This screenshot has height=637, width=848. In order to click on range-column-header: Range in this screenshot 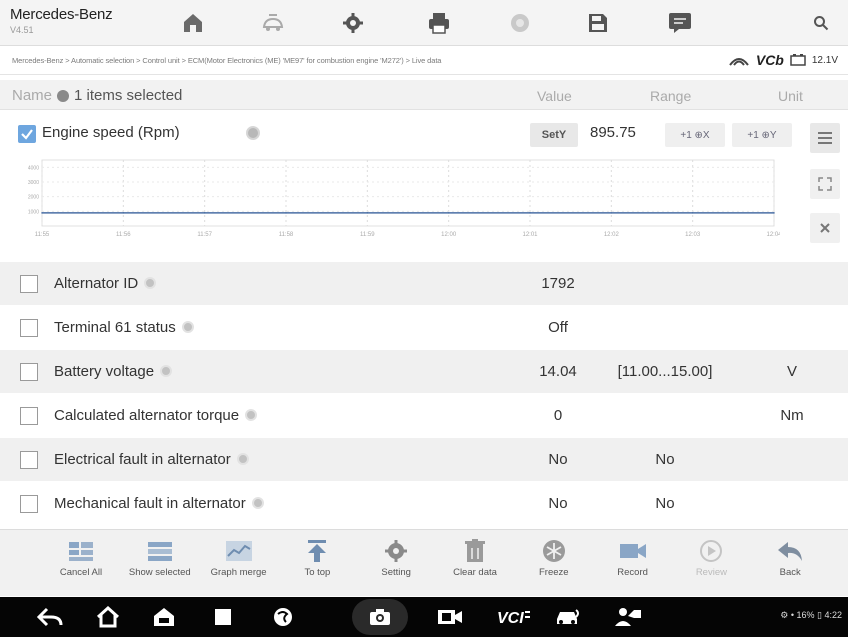, I will do `click(671, 96)`.